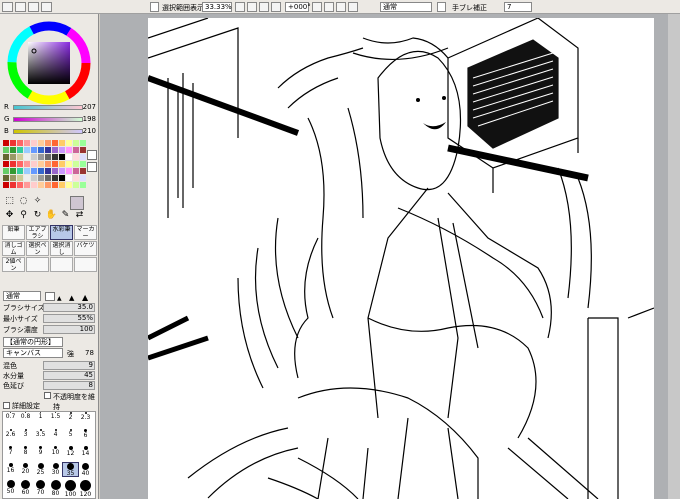 This screenshot has height=499, width=680. Describe the element at coordinates (85, 470) in the screenshot. I see `size-preset: 40` at that location.